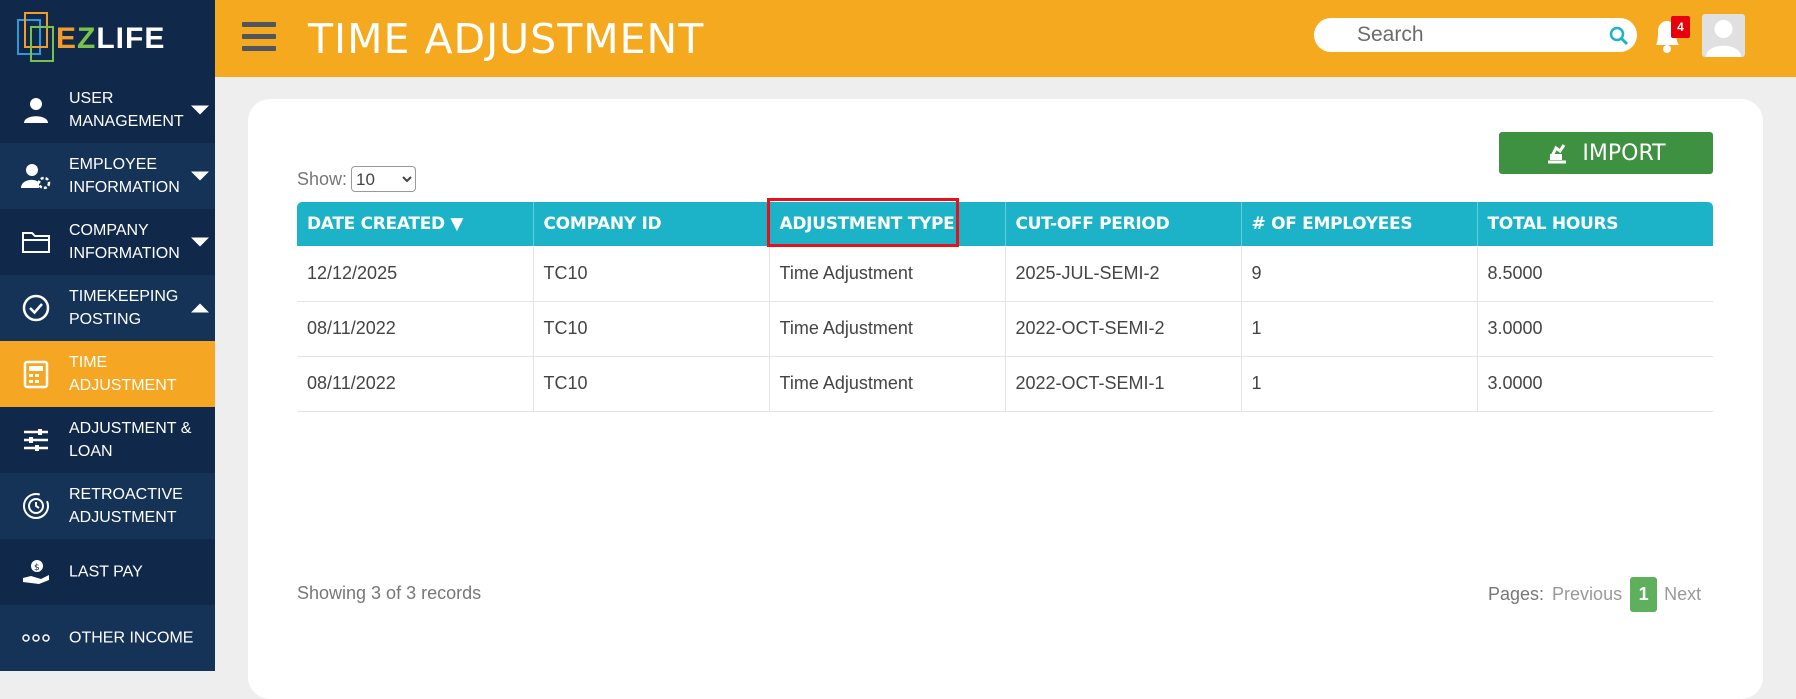 This screenshot has height=699, width=1796. I want to click on search-box, so click(1475, 35).